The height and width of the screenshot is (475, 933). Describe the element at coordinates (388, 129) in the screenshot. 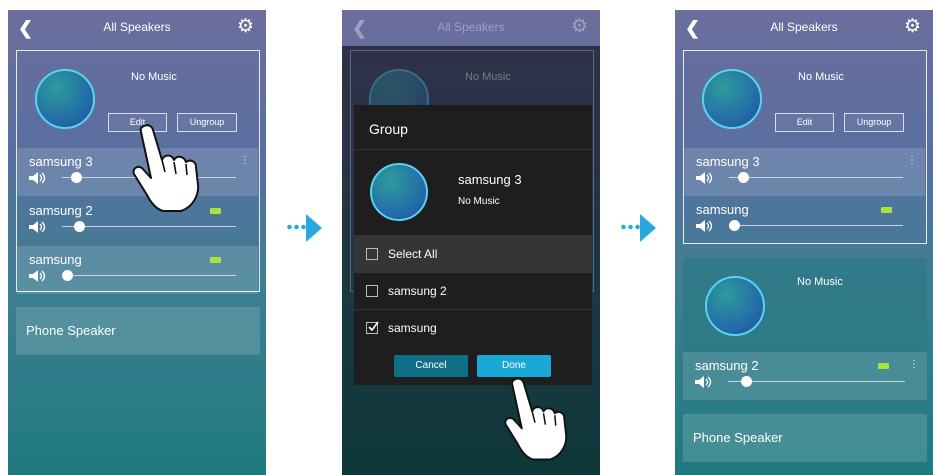

I see `dialog-title: Group` at that location.